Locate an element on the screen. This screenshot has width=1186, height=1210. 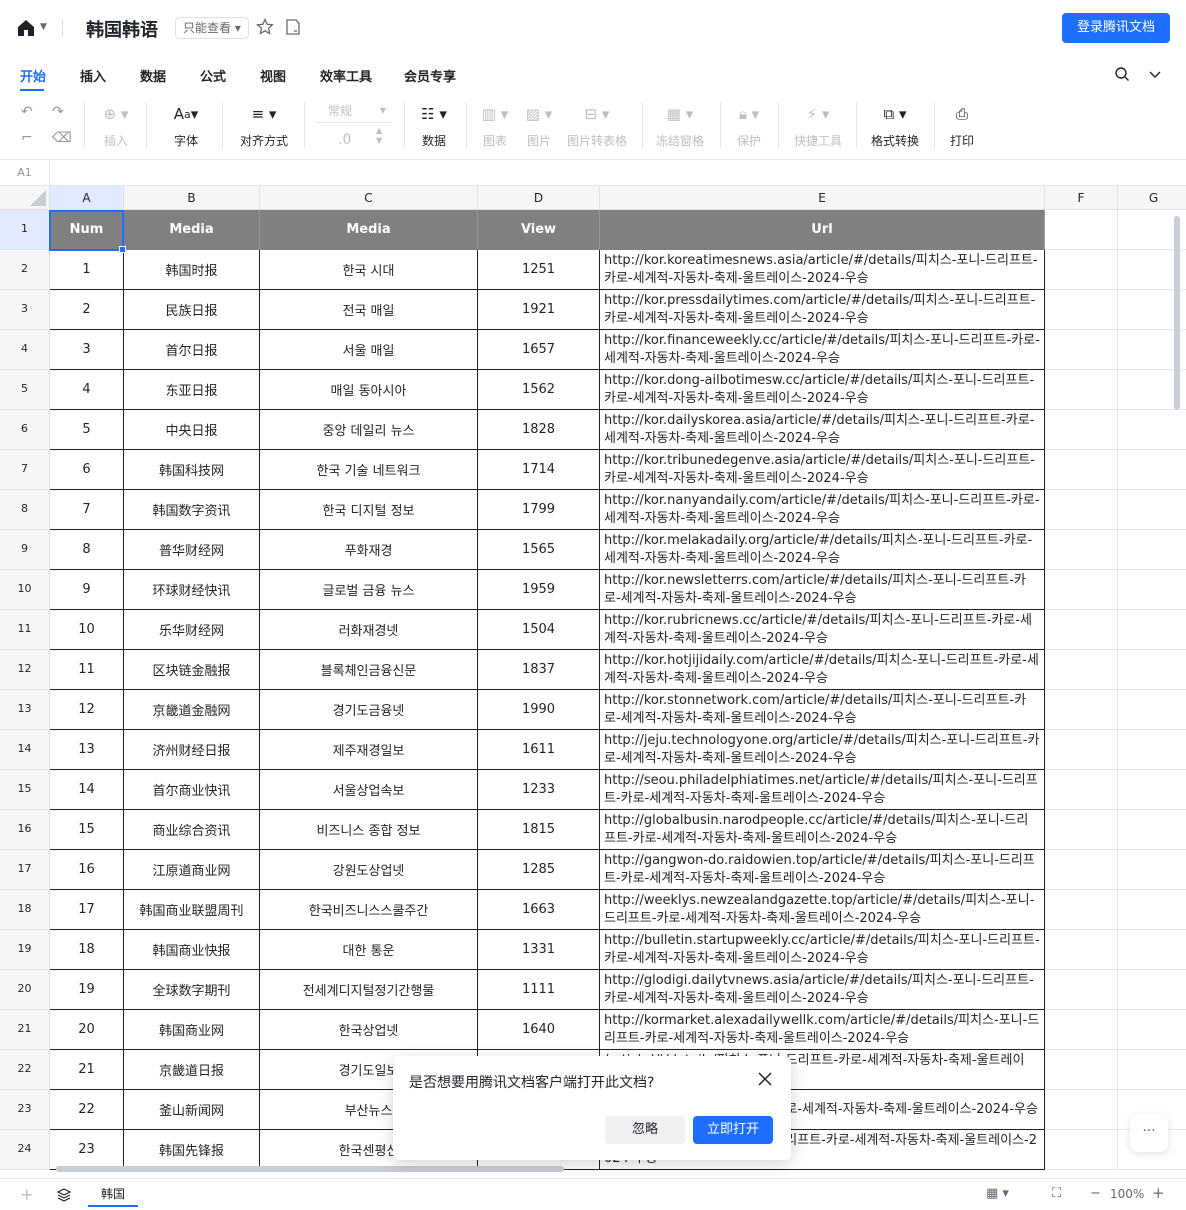
media-cn-cell: 韩国商业网 is located at coordinates (192, 1030).